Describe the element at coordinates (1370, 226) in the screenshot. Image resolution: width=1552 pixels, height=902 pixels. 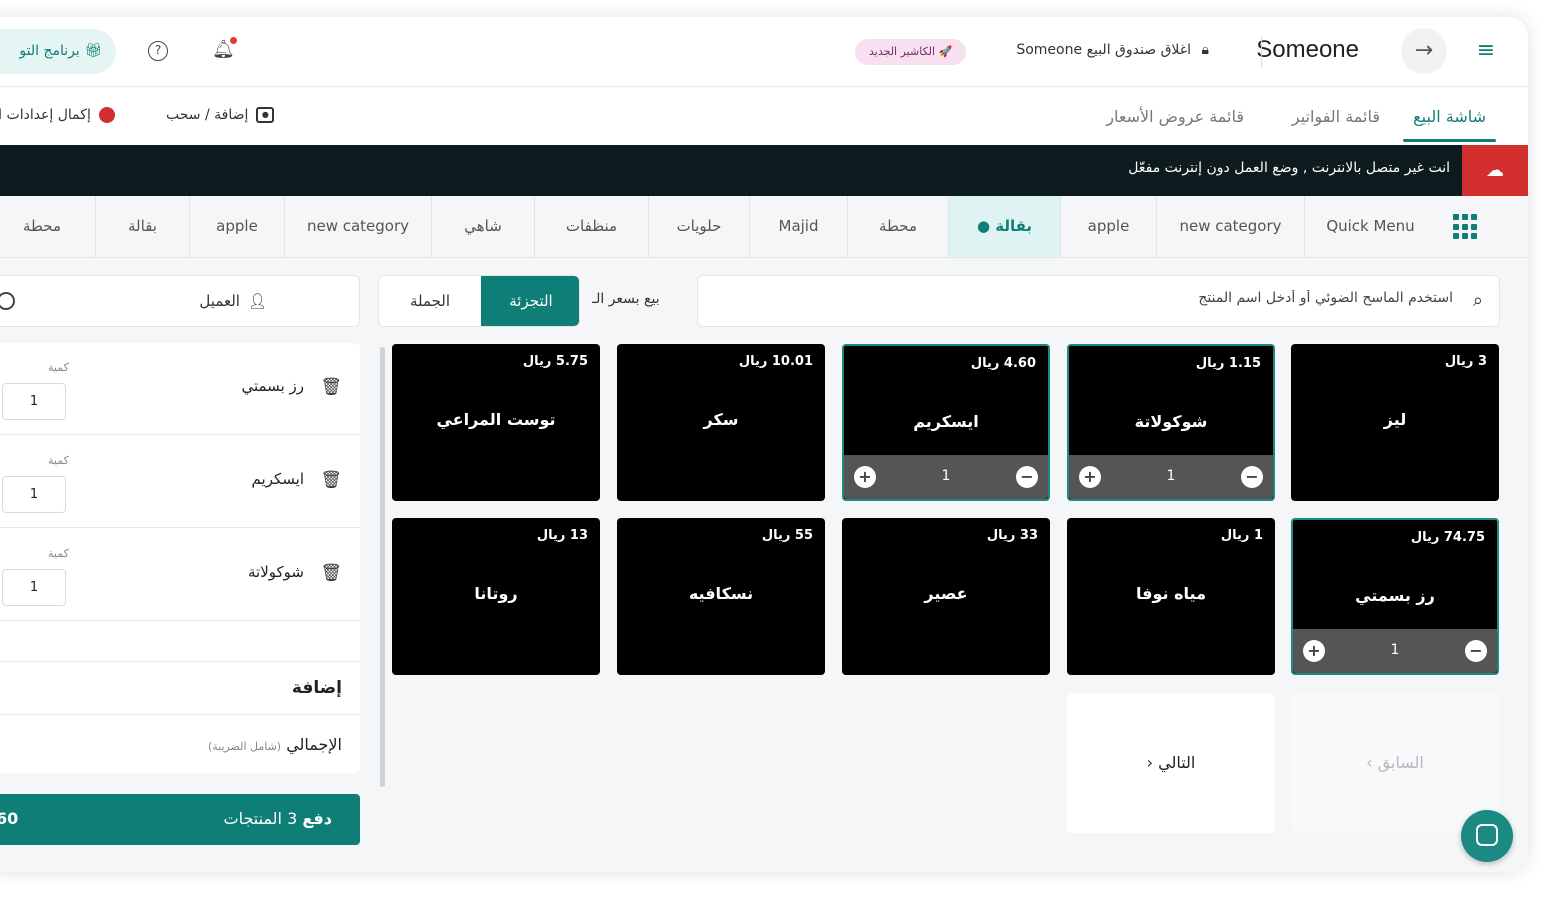
I see `category-tab: Quick Menu` at that location.